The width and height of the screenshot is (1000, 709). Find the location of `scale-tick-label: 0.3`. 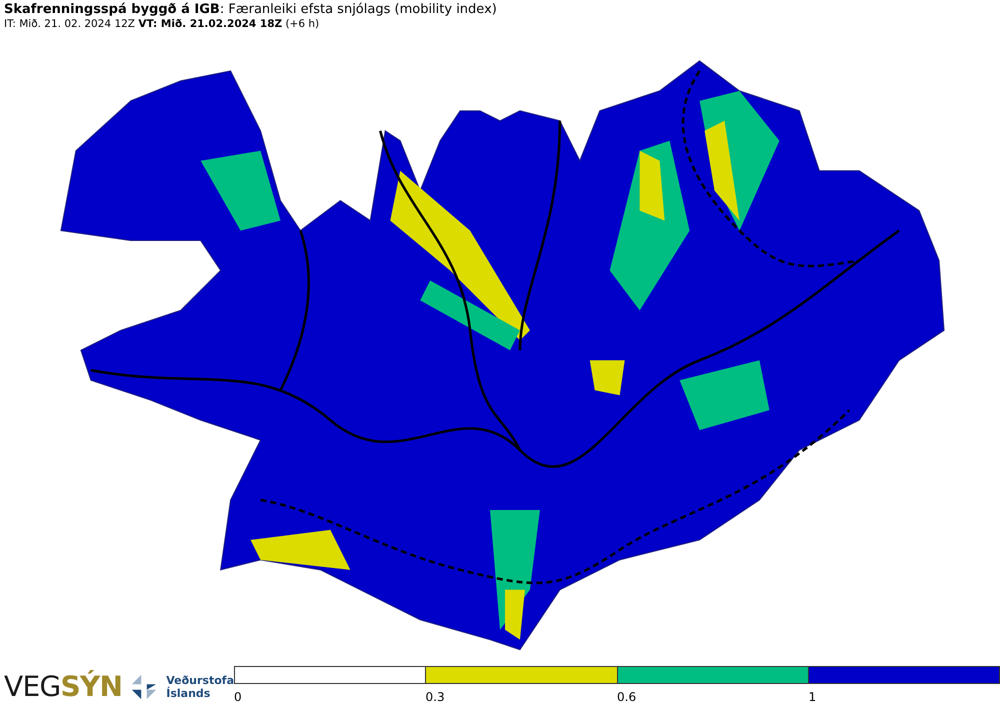

scale-tick-label: 0.3 is located at coordinates (435, 697).